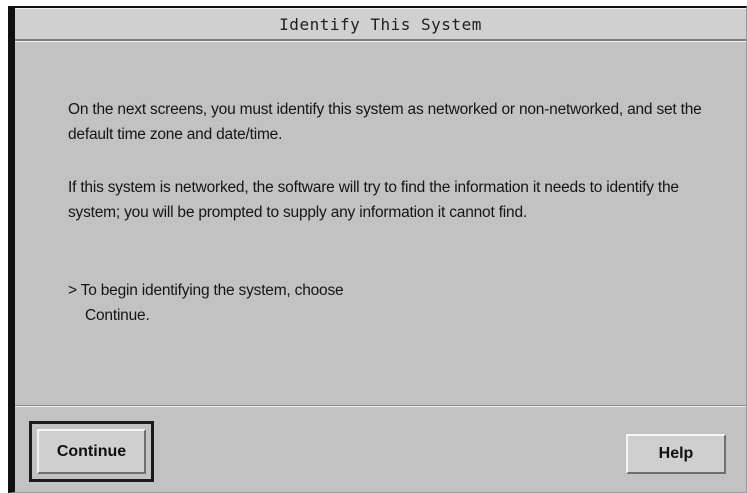  What do you see at coordinates (117, 315) in the screenshot?
I see `instruction-line-2: Continue.` at bounding box center [117, 315].